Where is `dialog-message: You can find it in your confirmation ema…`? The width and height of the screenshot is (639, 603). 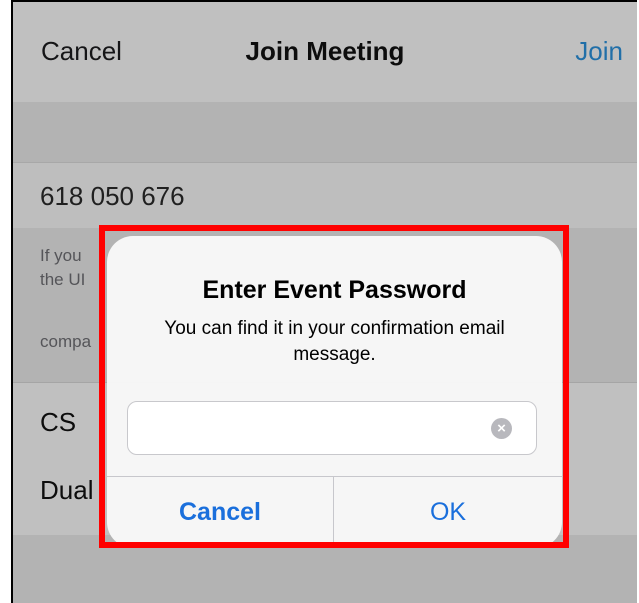
dialog-message: You can find it in your confirmation ema… is located at coordinates (334, 341).